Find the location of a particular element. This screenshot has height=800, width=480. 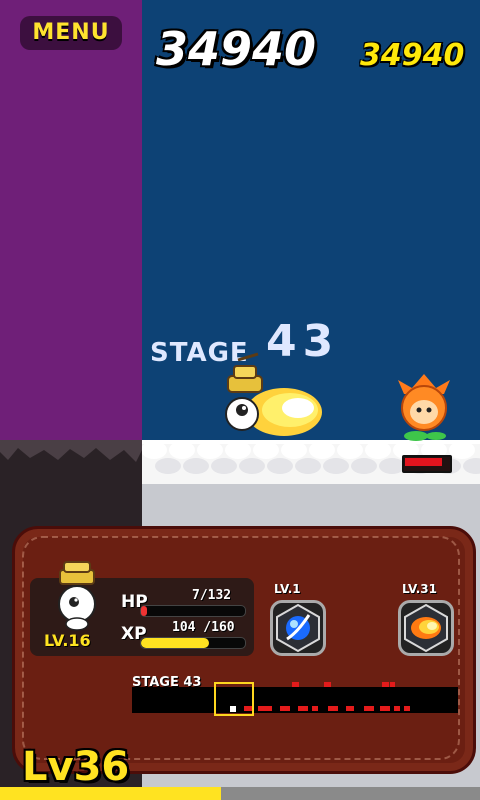

player-position-marker is located at coordinates (233, 709).